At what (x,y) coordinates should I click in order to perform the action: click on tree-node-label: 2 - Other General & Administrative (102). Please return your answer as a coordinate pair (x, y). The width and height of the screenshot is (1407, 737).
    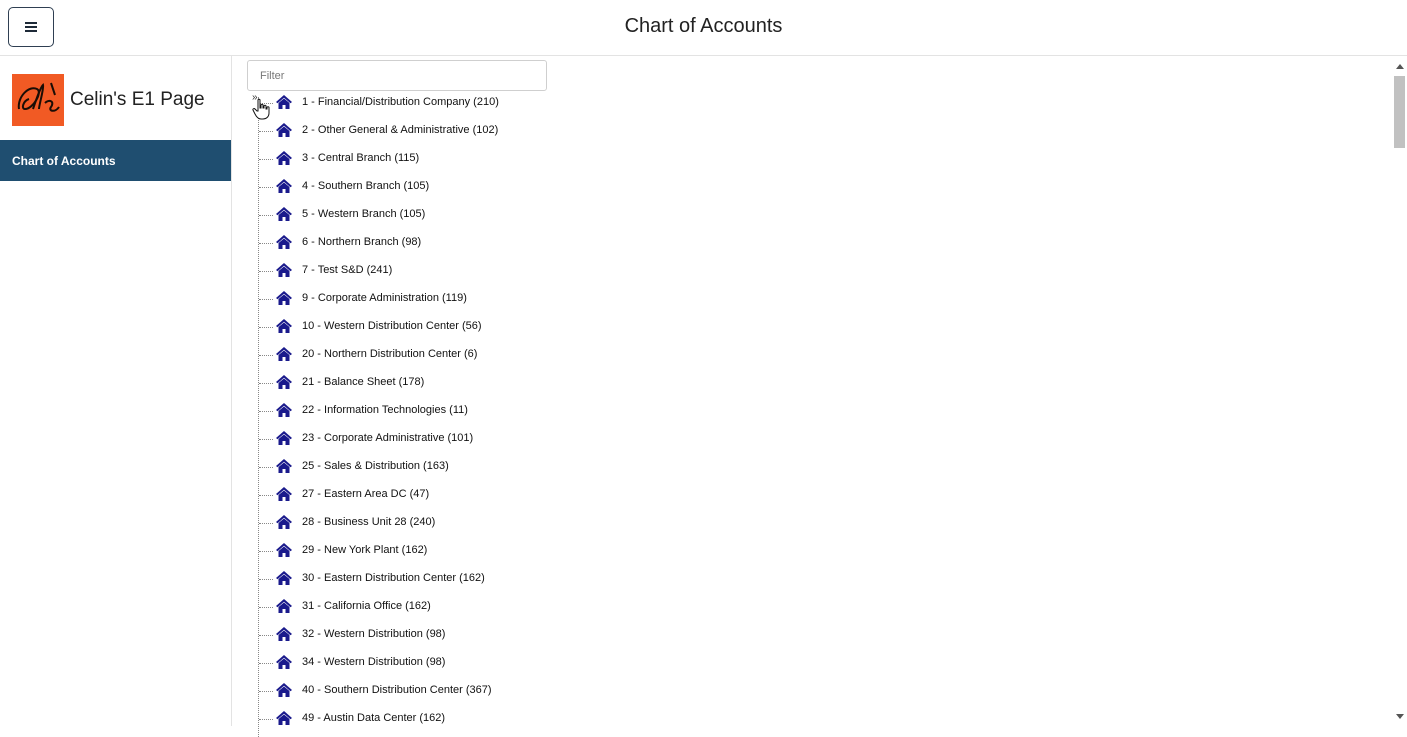
    Looking at the image, I should click on (400, 130).